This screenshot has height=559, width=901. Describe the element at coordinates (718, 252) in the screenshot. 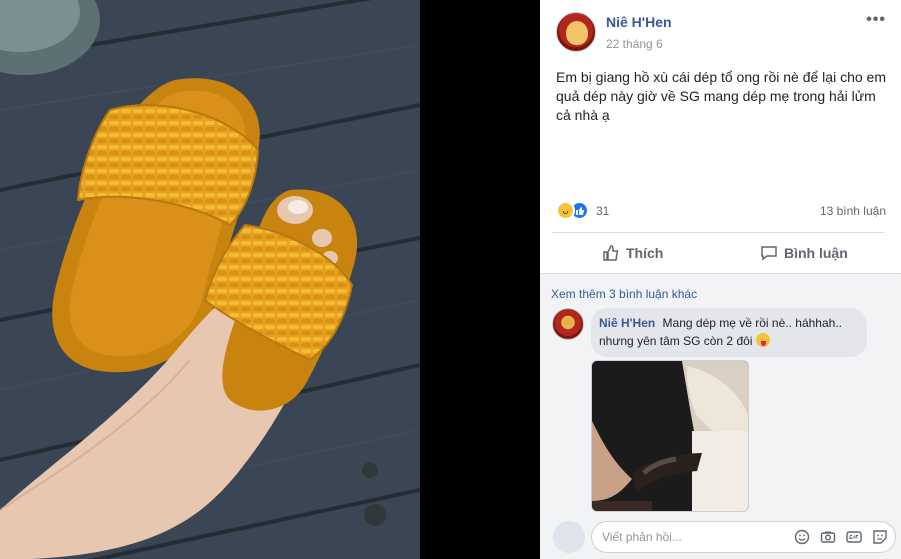

I see `action-bar: Thích Bình luận` at that location.